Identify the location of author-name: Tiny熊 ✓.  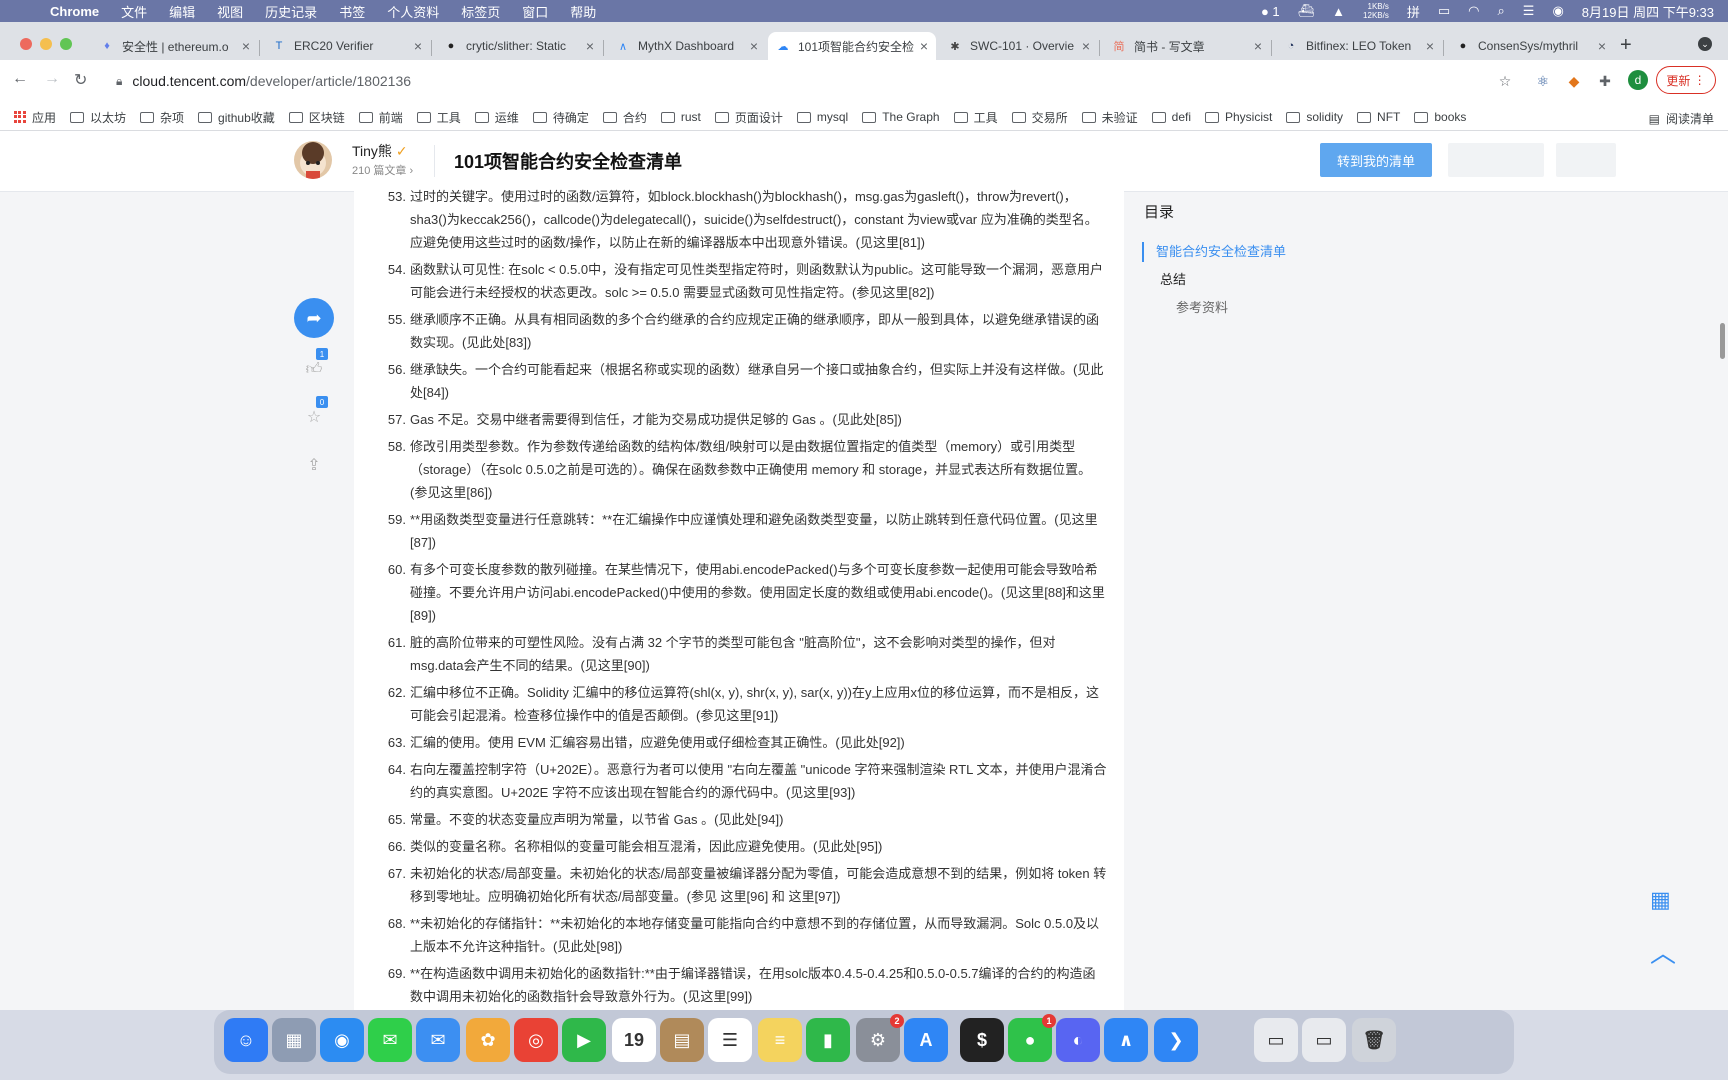
(380, 151).